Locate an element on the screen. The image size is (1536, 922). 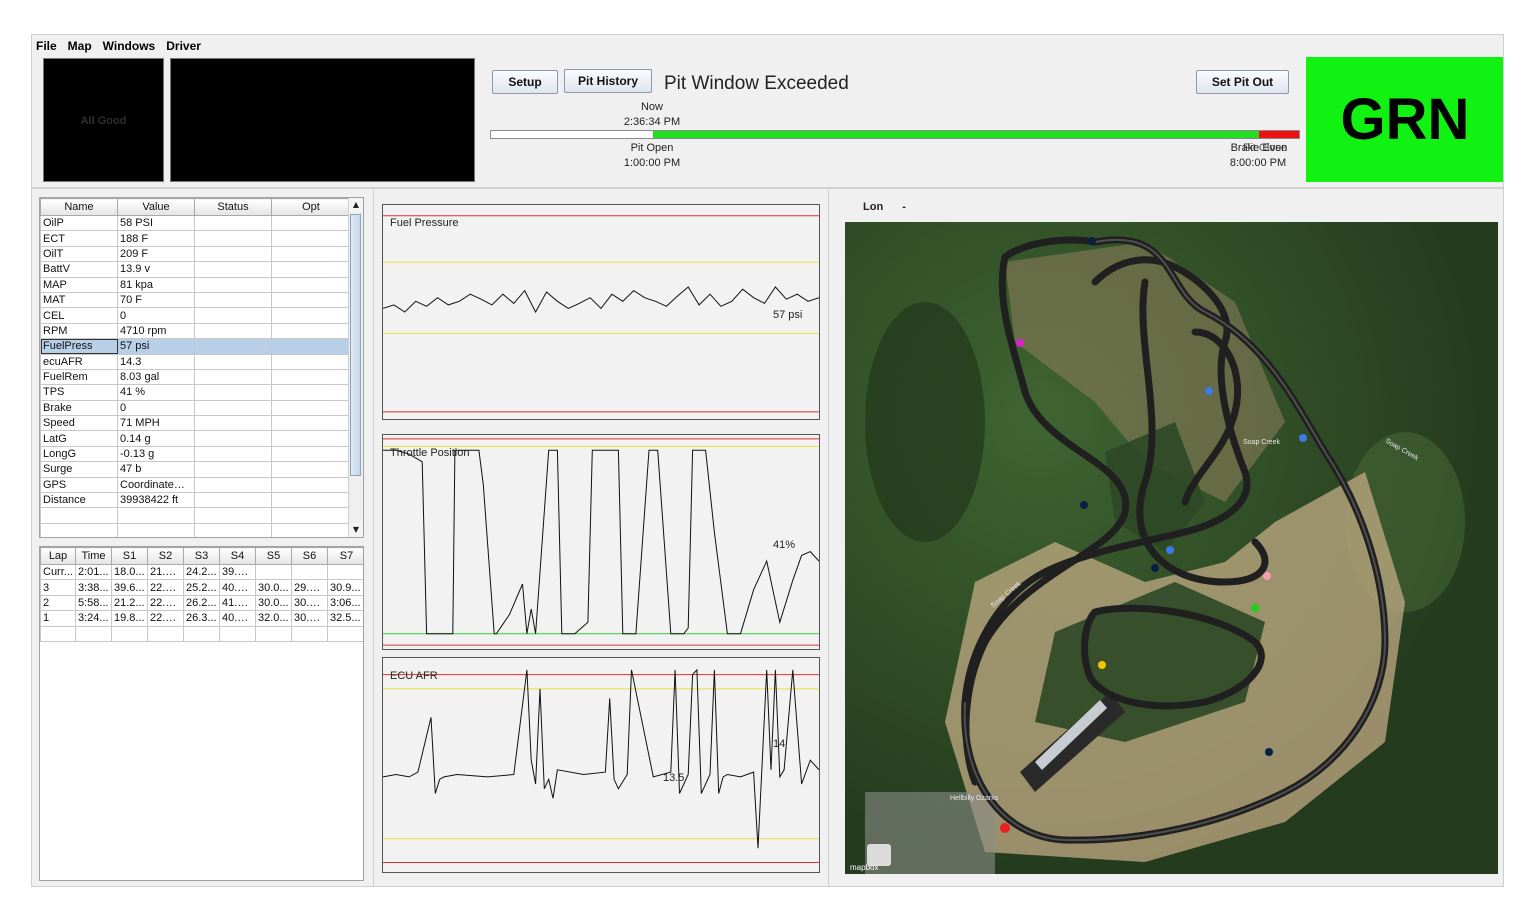
sensor-value-cell: 0.14 g is located at coordinates (156, 438).